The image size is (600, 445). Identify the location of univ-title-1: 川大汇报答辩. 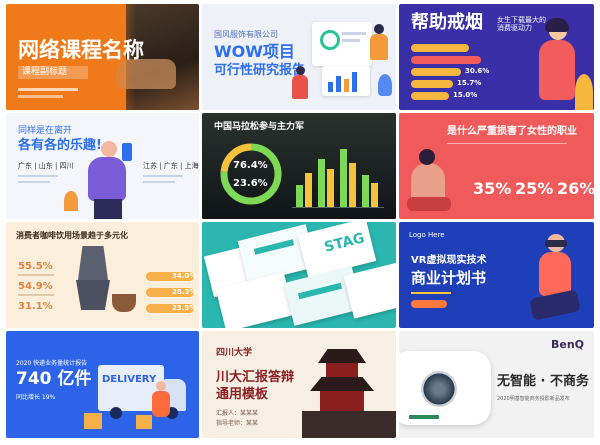
(255, 377).